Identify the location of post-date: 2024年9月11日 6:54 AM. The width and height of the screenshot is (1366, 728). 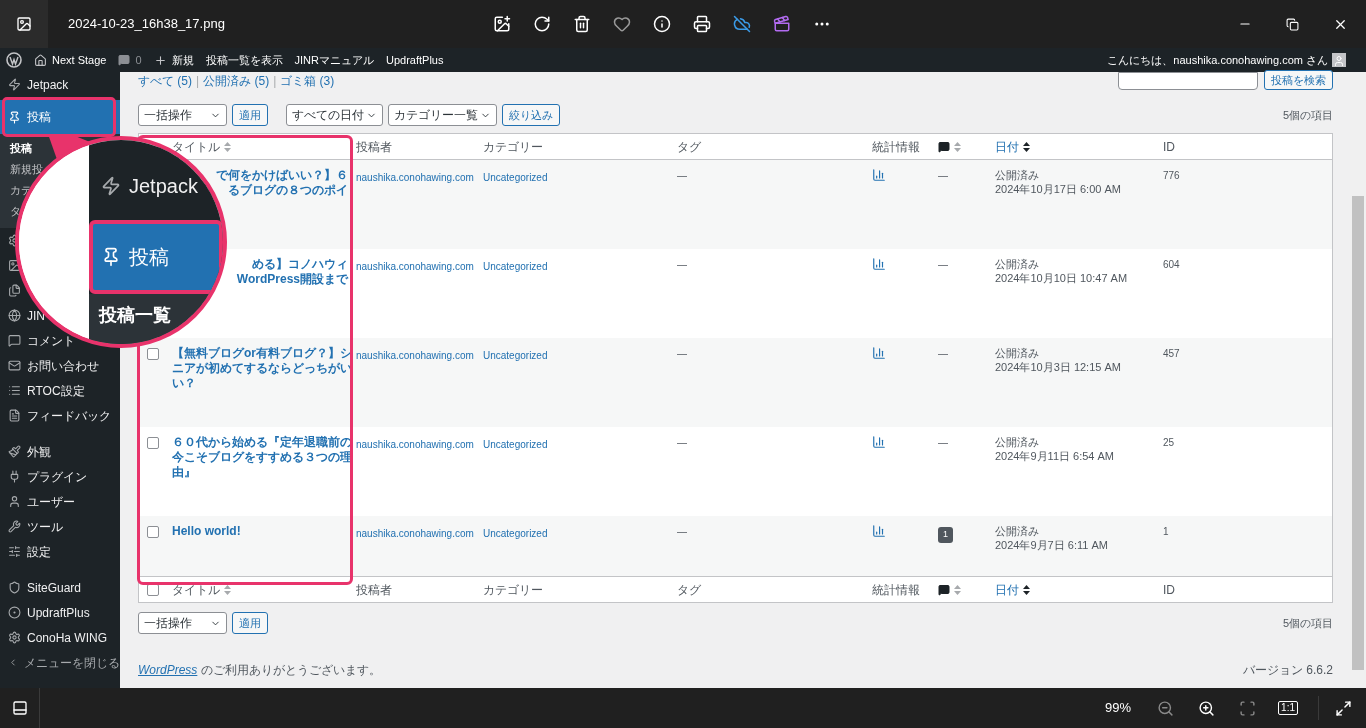
(1055, 456).